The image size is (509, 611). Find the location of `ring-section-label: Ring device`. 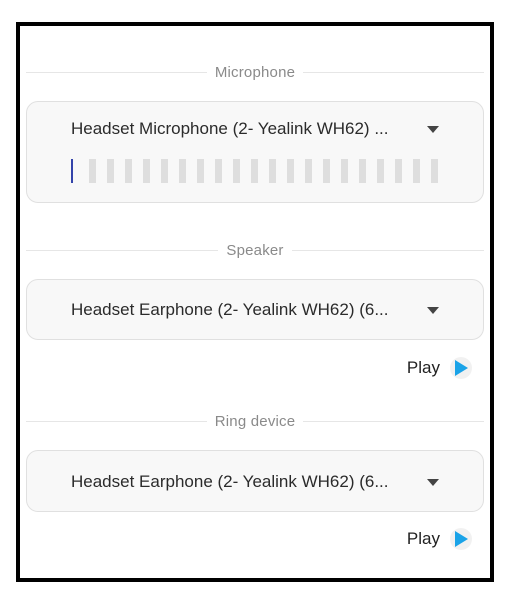

ring-section-label: Ring device is located at coordinates (255, 421).